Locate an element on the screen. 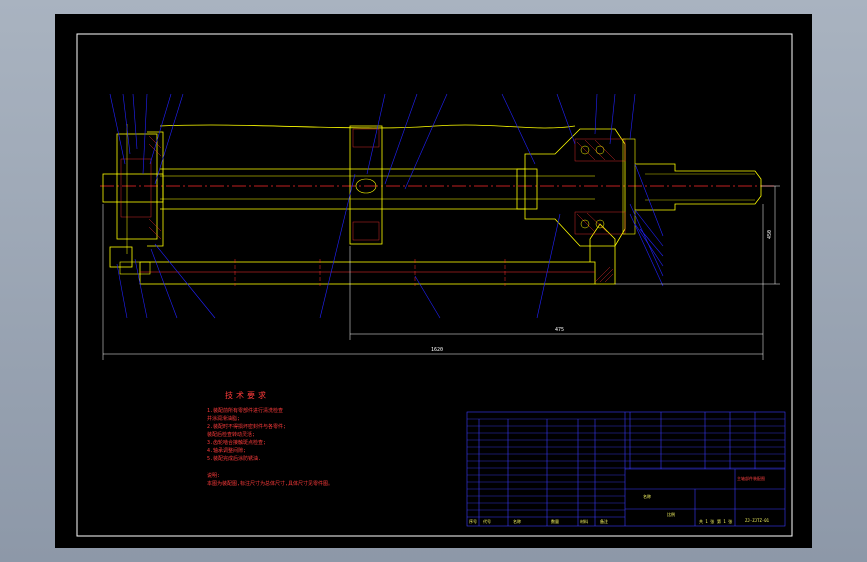 The height and width of the screenshot is (562, 867). note-line: 装配后检查转动灵活; is located at coordinates (231, 435).